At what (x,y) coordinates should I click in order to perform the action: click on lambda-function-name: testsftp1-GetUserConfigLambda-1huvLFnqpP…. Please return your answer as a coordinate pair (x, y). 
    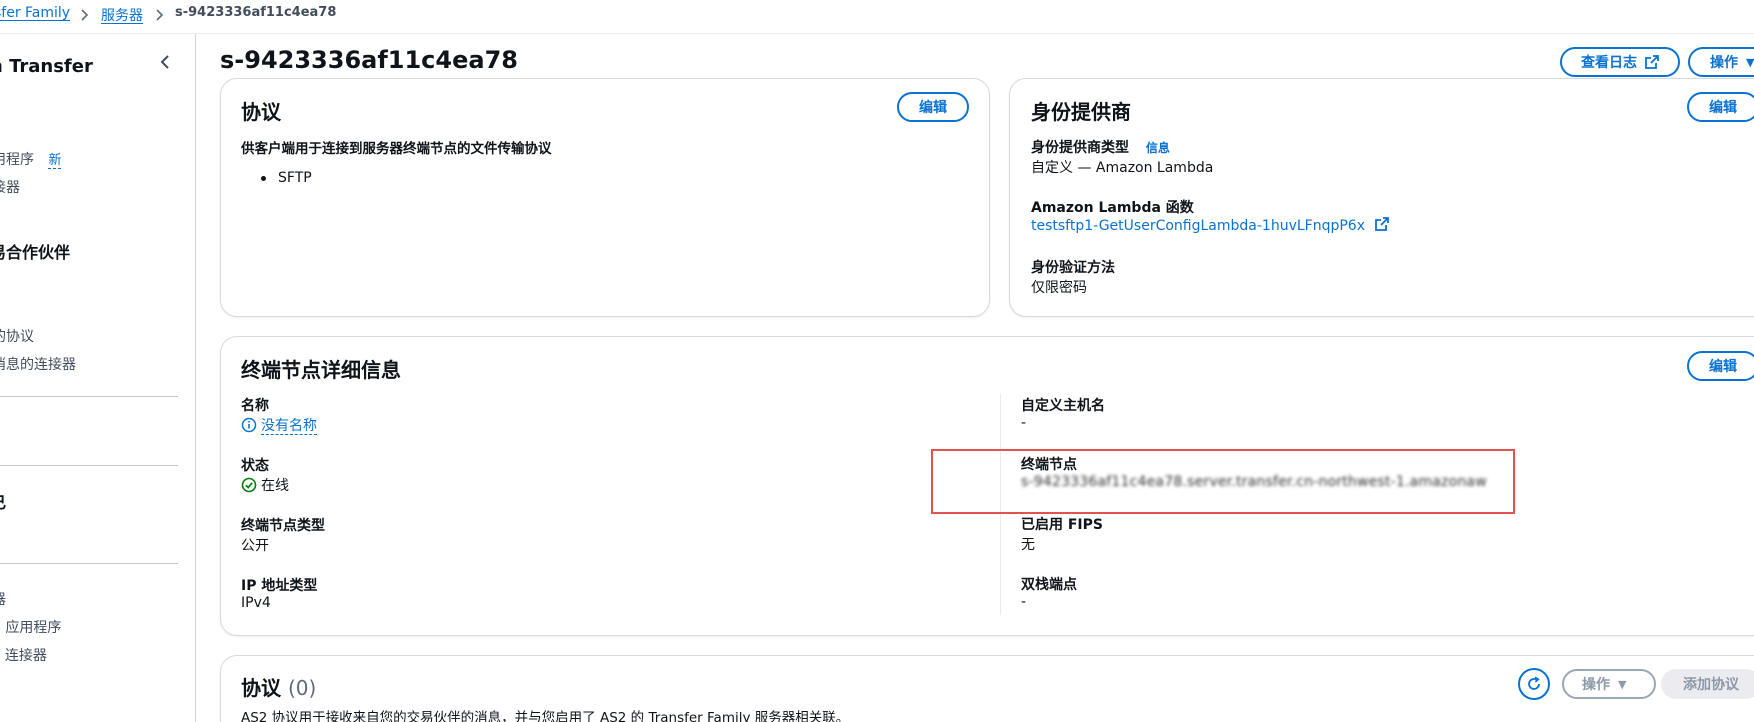
    Looking at the image, I should click on (1198, 226).